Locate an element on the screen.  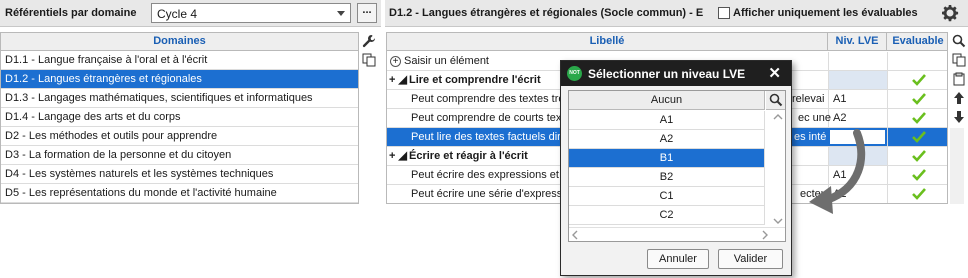
cancel-button: Annuler is located at coordinates (678, 259).